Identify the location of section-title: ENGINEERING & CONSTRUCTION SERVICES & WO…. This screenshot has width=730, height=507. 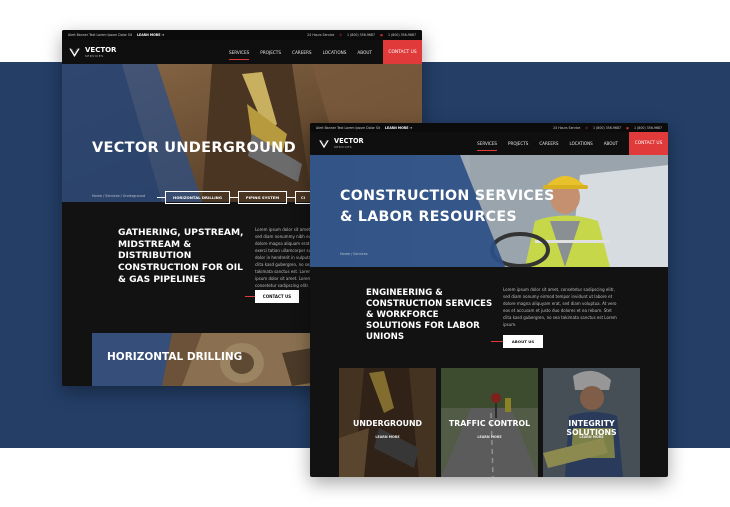
(429, 315).